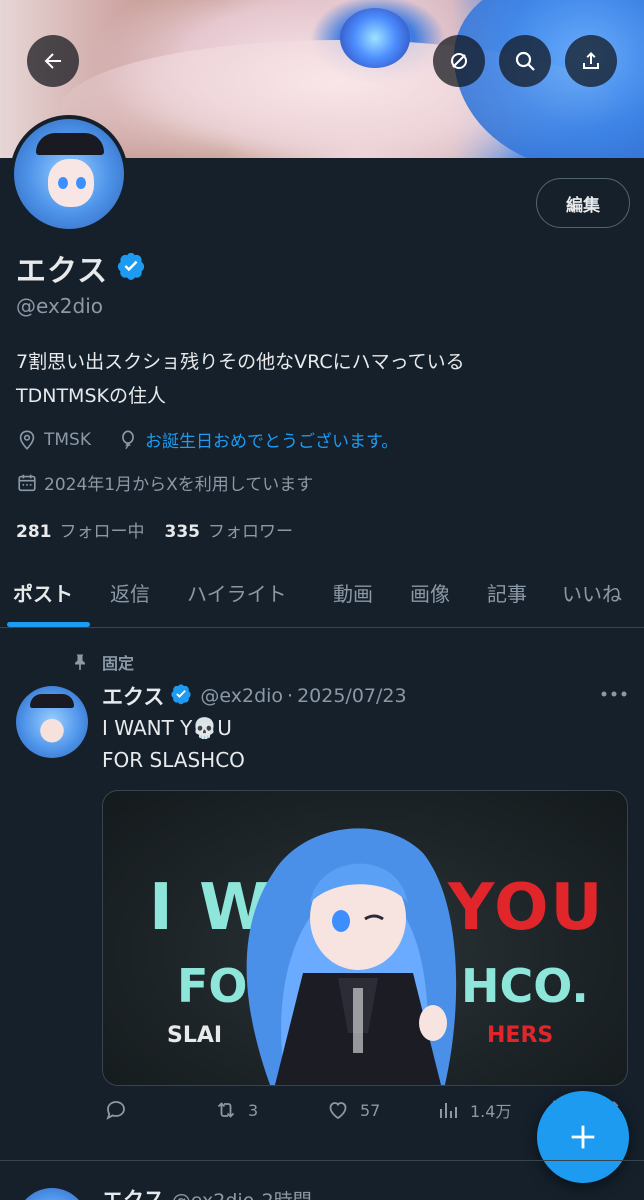  I want to click on profile-bio: 7割思い出スクショ残りその他なVRCにハマっている TDNTMSKの住人, so click(321, 379).